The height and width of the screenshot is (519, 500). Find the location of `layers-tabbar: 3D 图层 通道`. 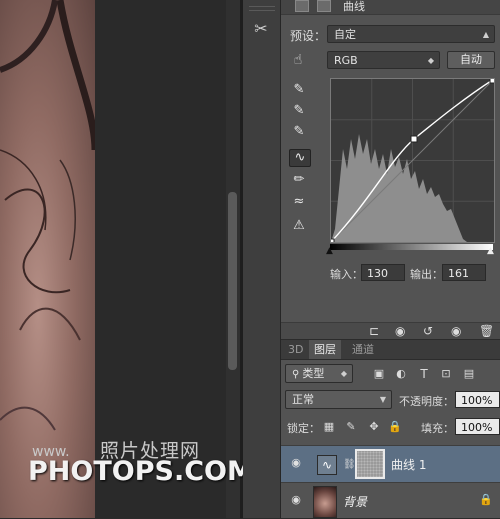

layers-tabbar: 3D 图层 通道 is located at coordinates (390, 350).